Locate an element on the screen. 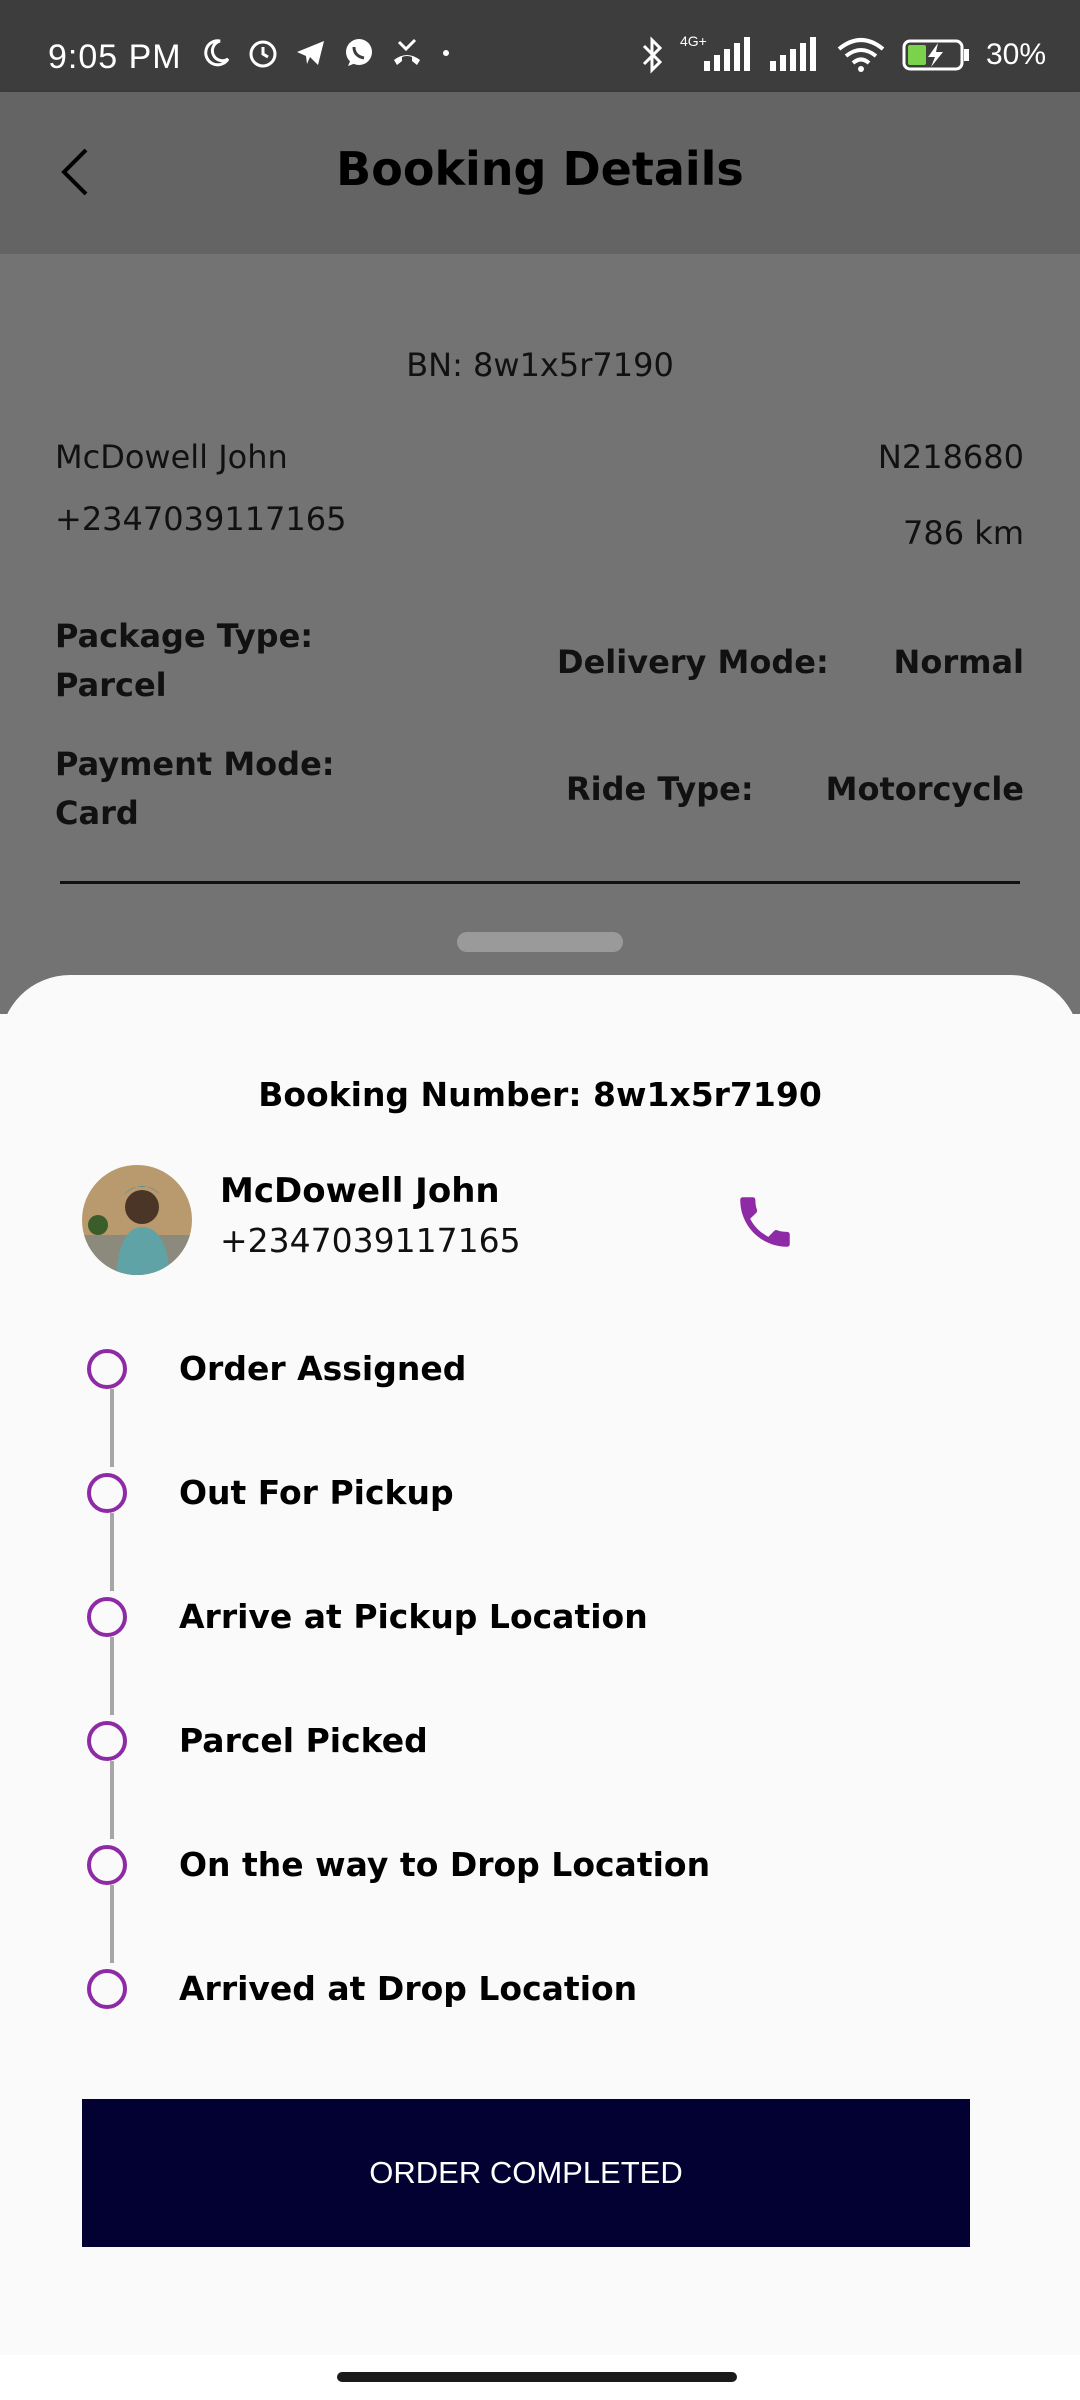  customer-name: McDowell John is located at coordinates (171, 457).